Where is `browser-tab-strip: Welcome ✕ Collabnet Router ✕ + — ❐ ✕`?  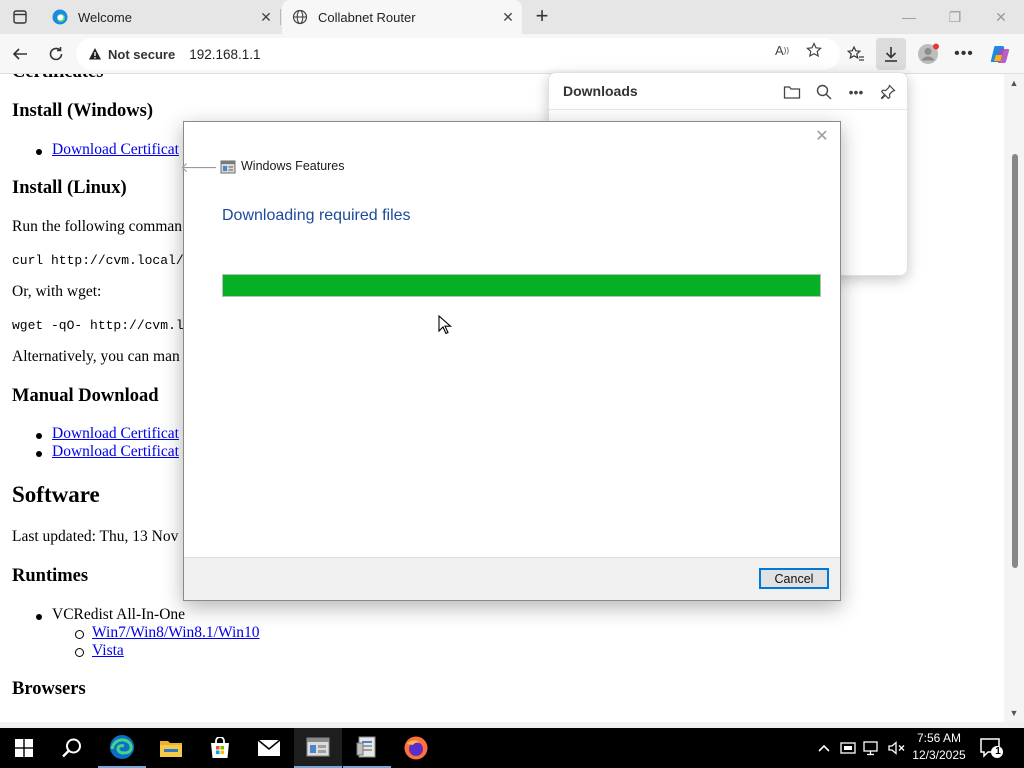
browser-tab-strip: Welcome ✕ Collabnet Router ✕ + — ❐ ✕ is located at coordinates (512, 17).